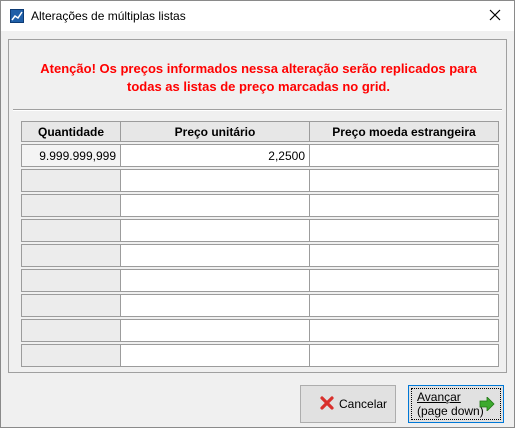 The width and height of the screenshot is (515, 428). Describe the element at coordinates (456, 404) in the screenshot. I see `next-button: Avançar (page down)` at that location.